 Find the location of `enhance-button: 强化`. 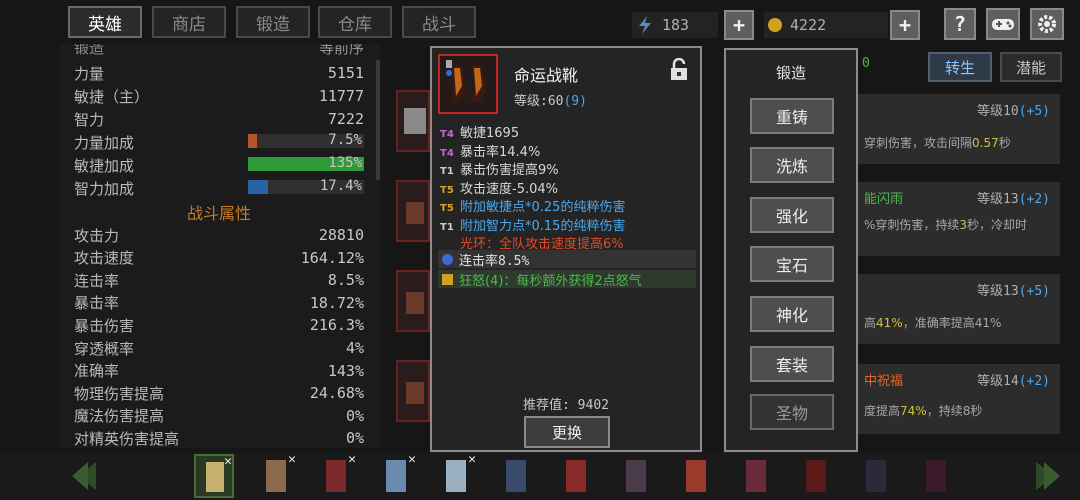

enhance-button: 强化 is located at coordinates (792, 215).